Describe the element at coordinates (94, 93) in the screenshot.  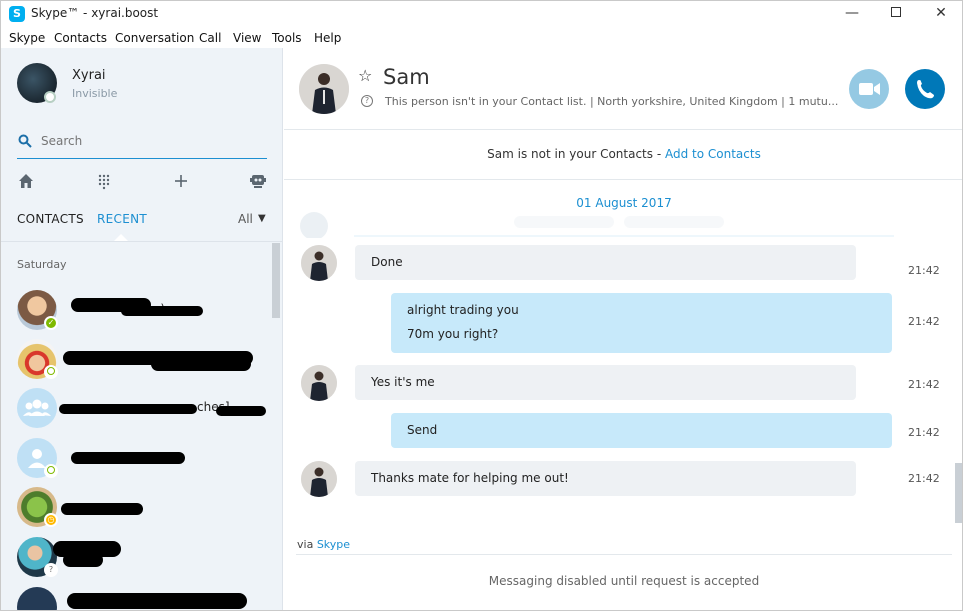
I see `profile-status-text: Invisible` at that location.